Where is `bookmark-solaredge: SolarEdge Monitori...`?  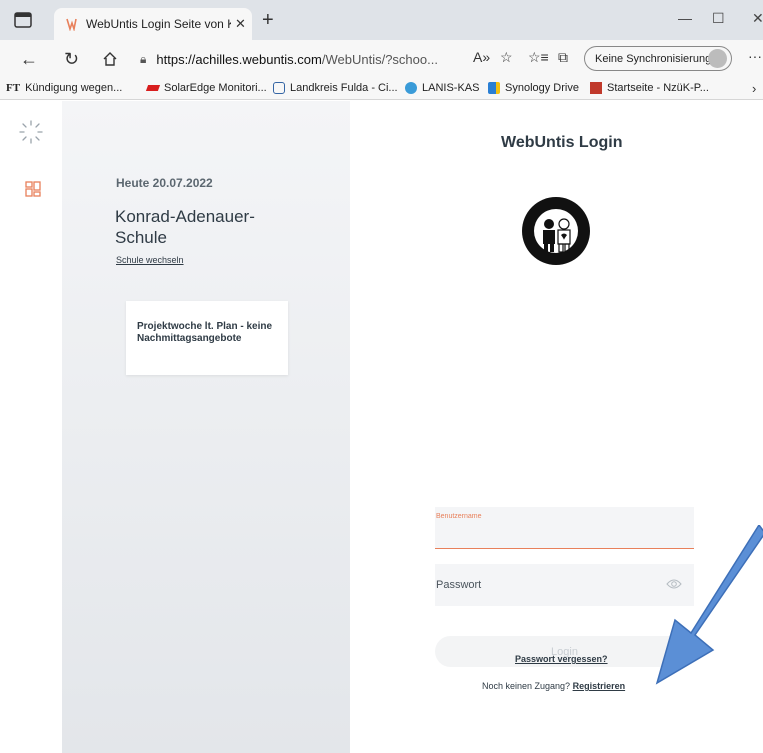 bookmark-solaredge: SolarEdge Monitori... is located at coordinates (206, 88).